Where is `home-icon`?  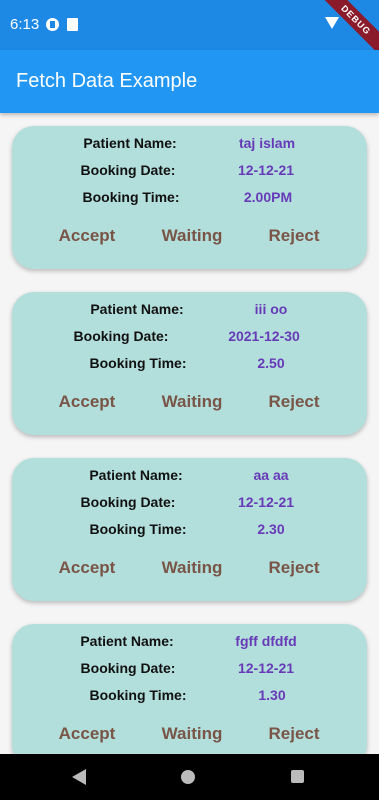
home-icon is located at coordinates (188, 777).